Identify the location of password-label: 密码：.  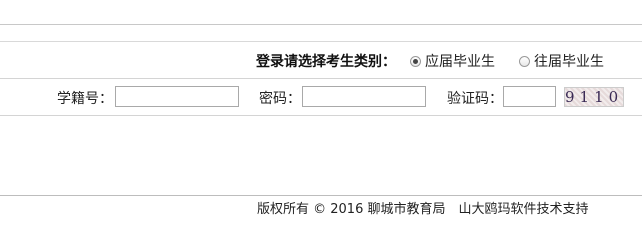
(280, 99).